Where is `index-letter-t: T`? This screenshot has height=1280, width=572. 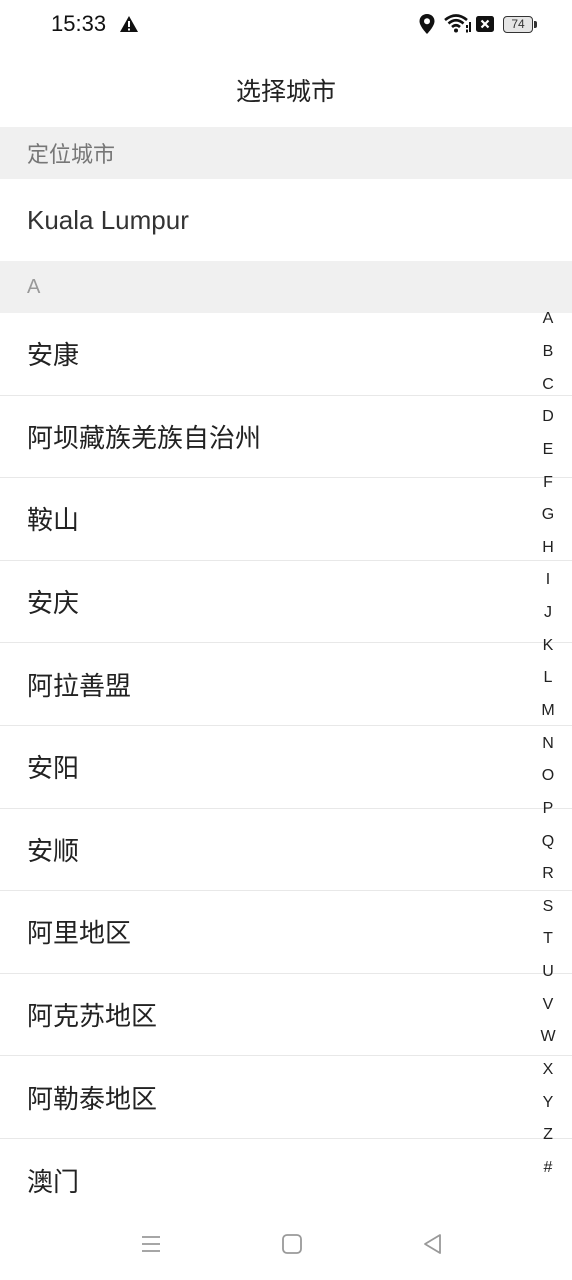 index-letter-t: T is located at coordinates (548, 939).